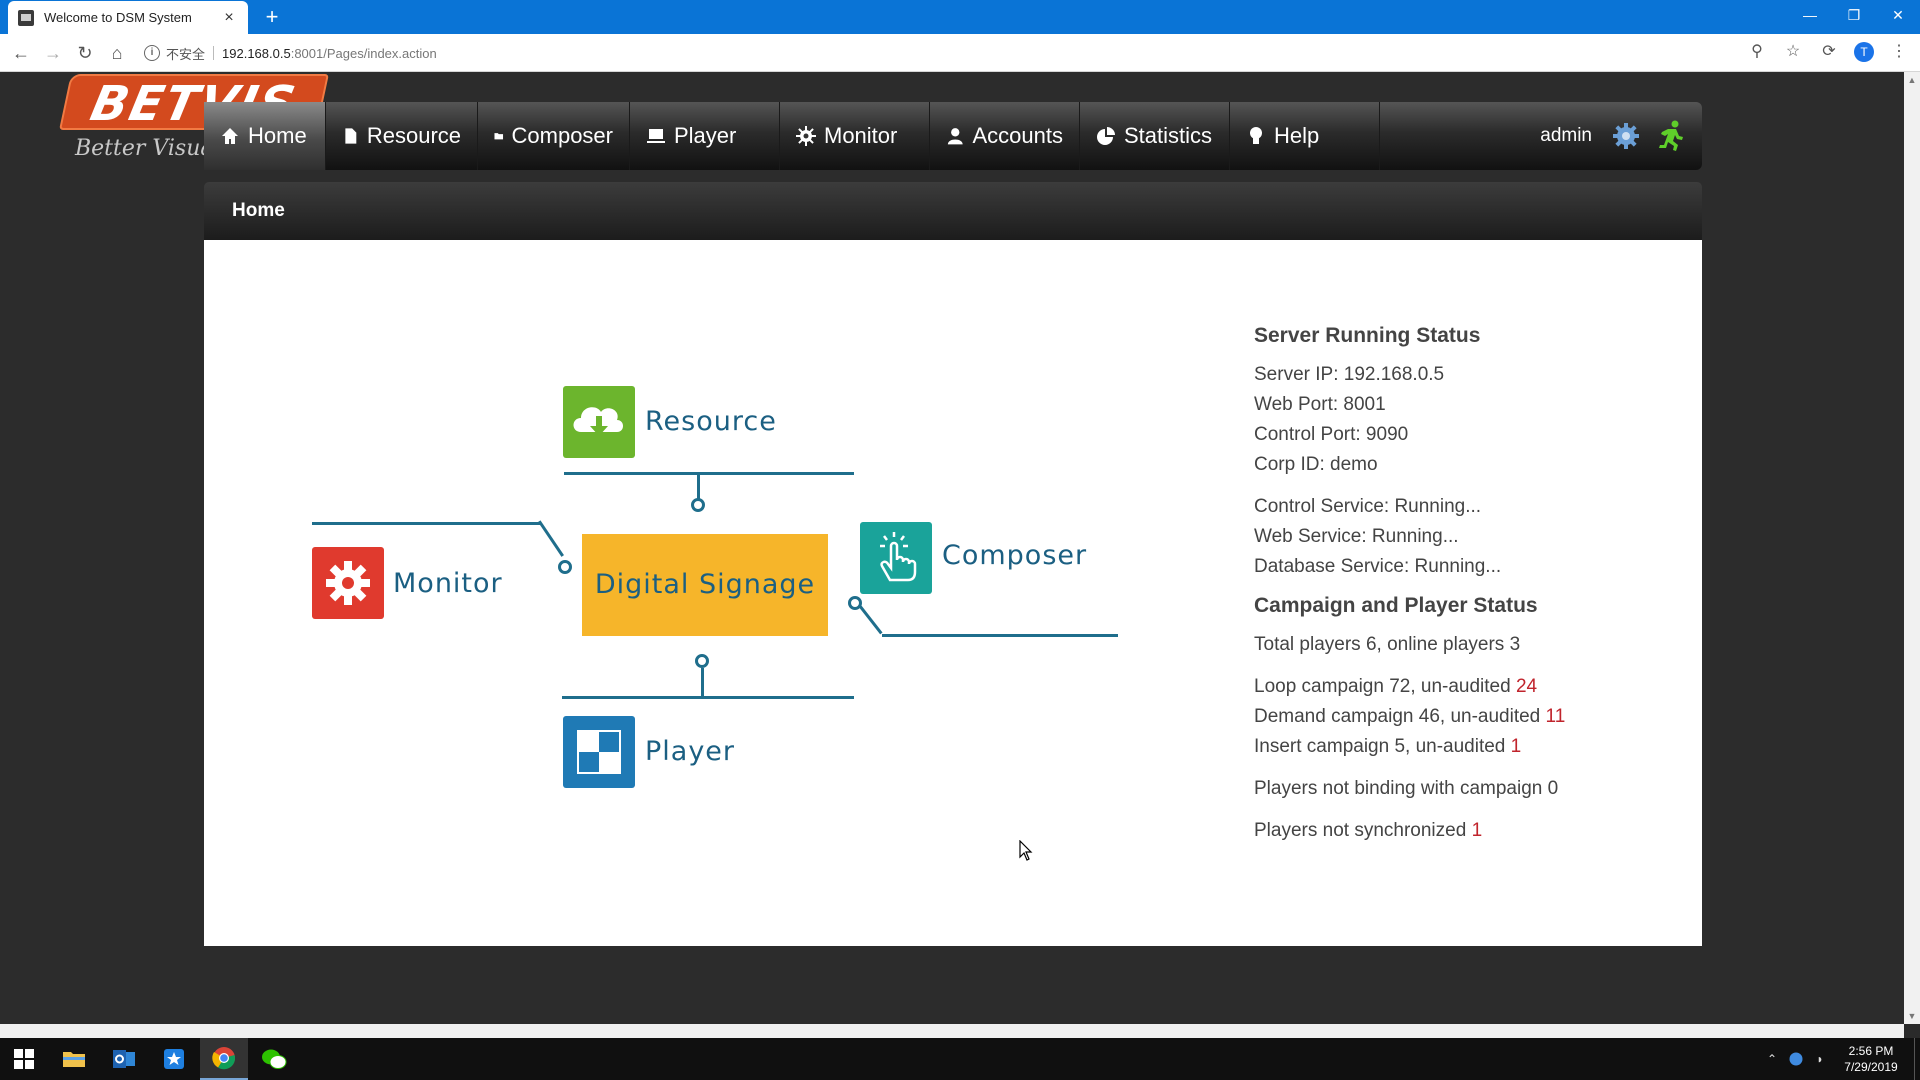 This screenshot has width=1920, height=1080. I want to click on taskbar-file-explorer, so click(74, 1059).